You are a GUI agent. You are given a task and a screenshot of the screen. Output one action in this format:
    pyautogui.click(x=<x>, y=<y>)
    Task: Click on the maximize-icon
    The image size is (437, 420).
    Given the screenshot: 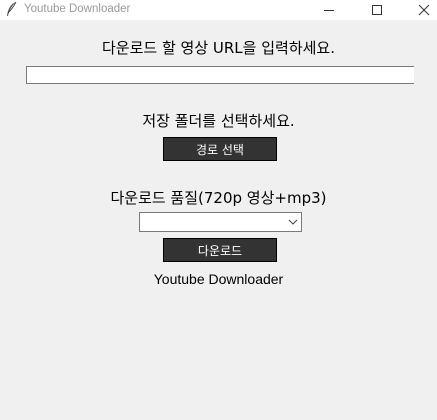 What is the action you would take?
    pyautogui.click(x=377, y=10)
    